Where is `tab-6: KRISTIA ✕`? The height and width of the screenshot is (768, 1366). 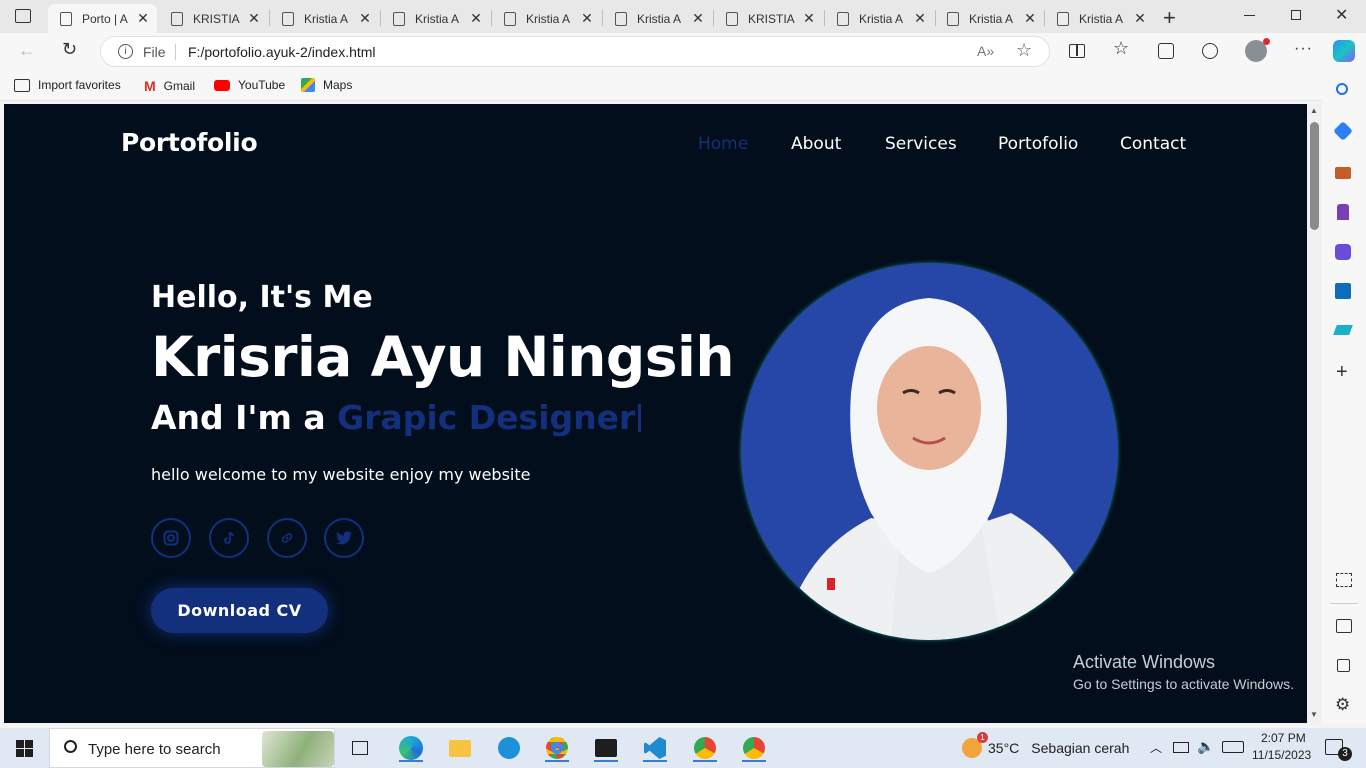 tab-6: KRISTIA ✕ is located at coordinates (768, 18).